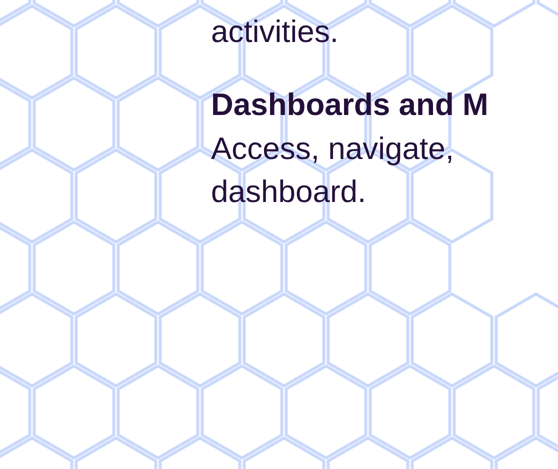 The height and width of the screenshot is (469, 558). What do you see at coordinates (289, 192) in the screenshot?
I see `body-text: dashboard.` at bounding box center [289, 192].